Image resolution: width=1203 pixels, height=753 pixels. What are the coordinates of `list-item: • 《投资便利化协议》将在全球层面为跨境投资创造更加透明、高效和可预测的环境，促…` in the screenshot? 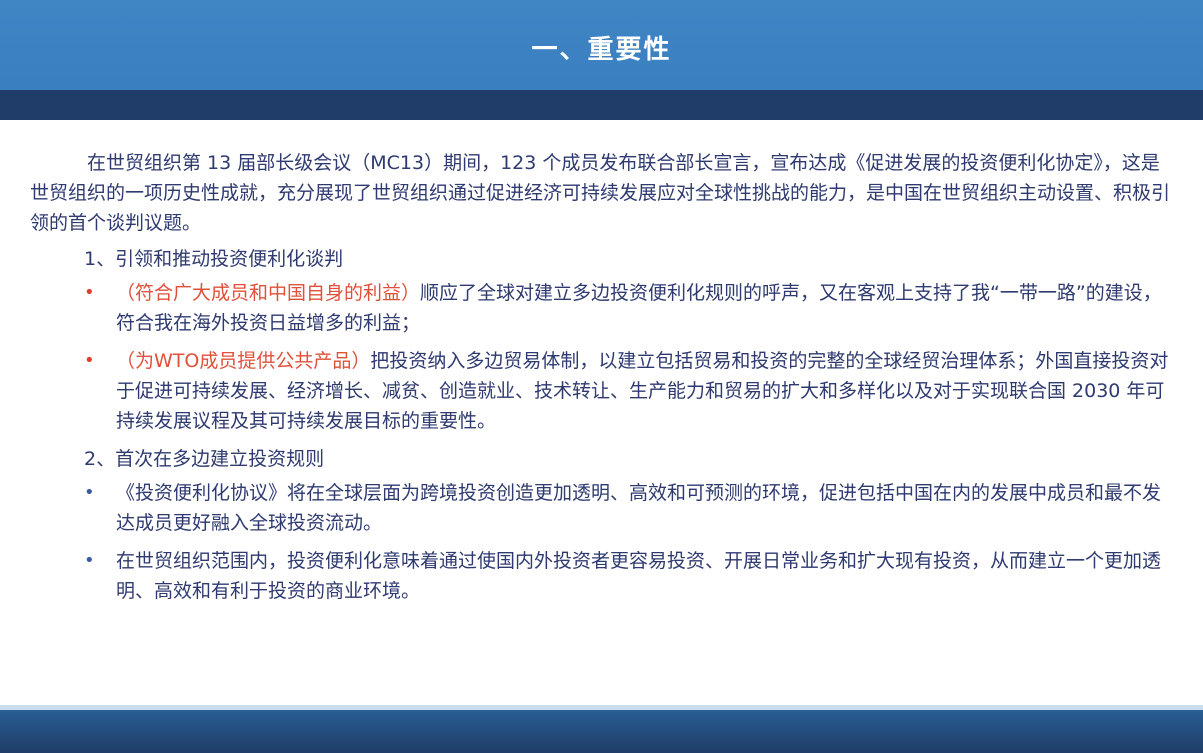 It's located at (629, 508).